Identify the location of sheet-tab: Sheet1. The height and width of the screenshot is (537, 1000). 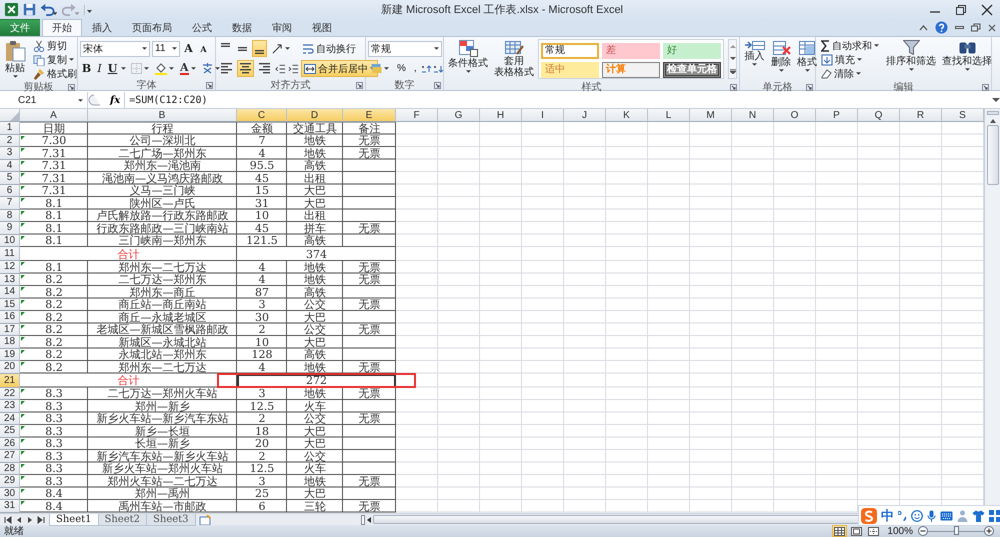
(74, 520).